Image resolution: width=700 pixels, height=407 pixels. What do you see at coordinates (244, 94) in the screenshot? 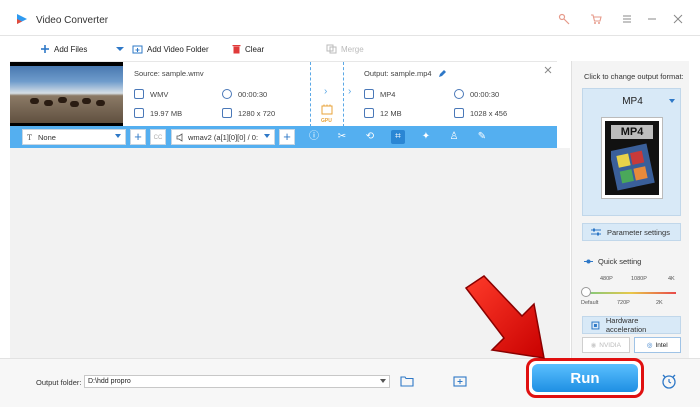
I see `source-duration: 00:00:30` at bounding box center [244, 94].